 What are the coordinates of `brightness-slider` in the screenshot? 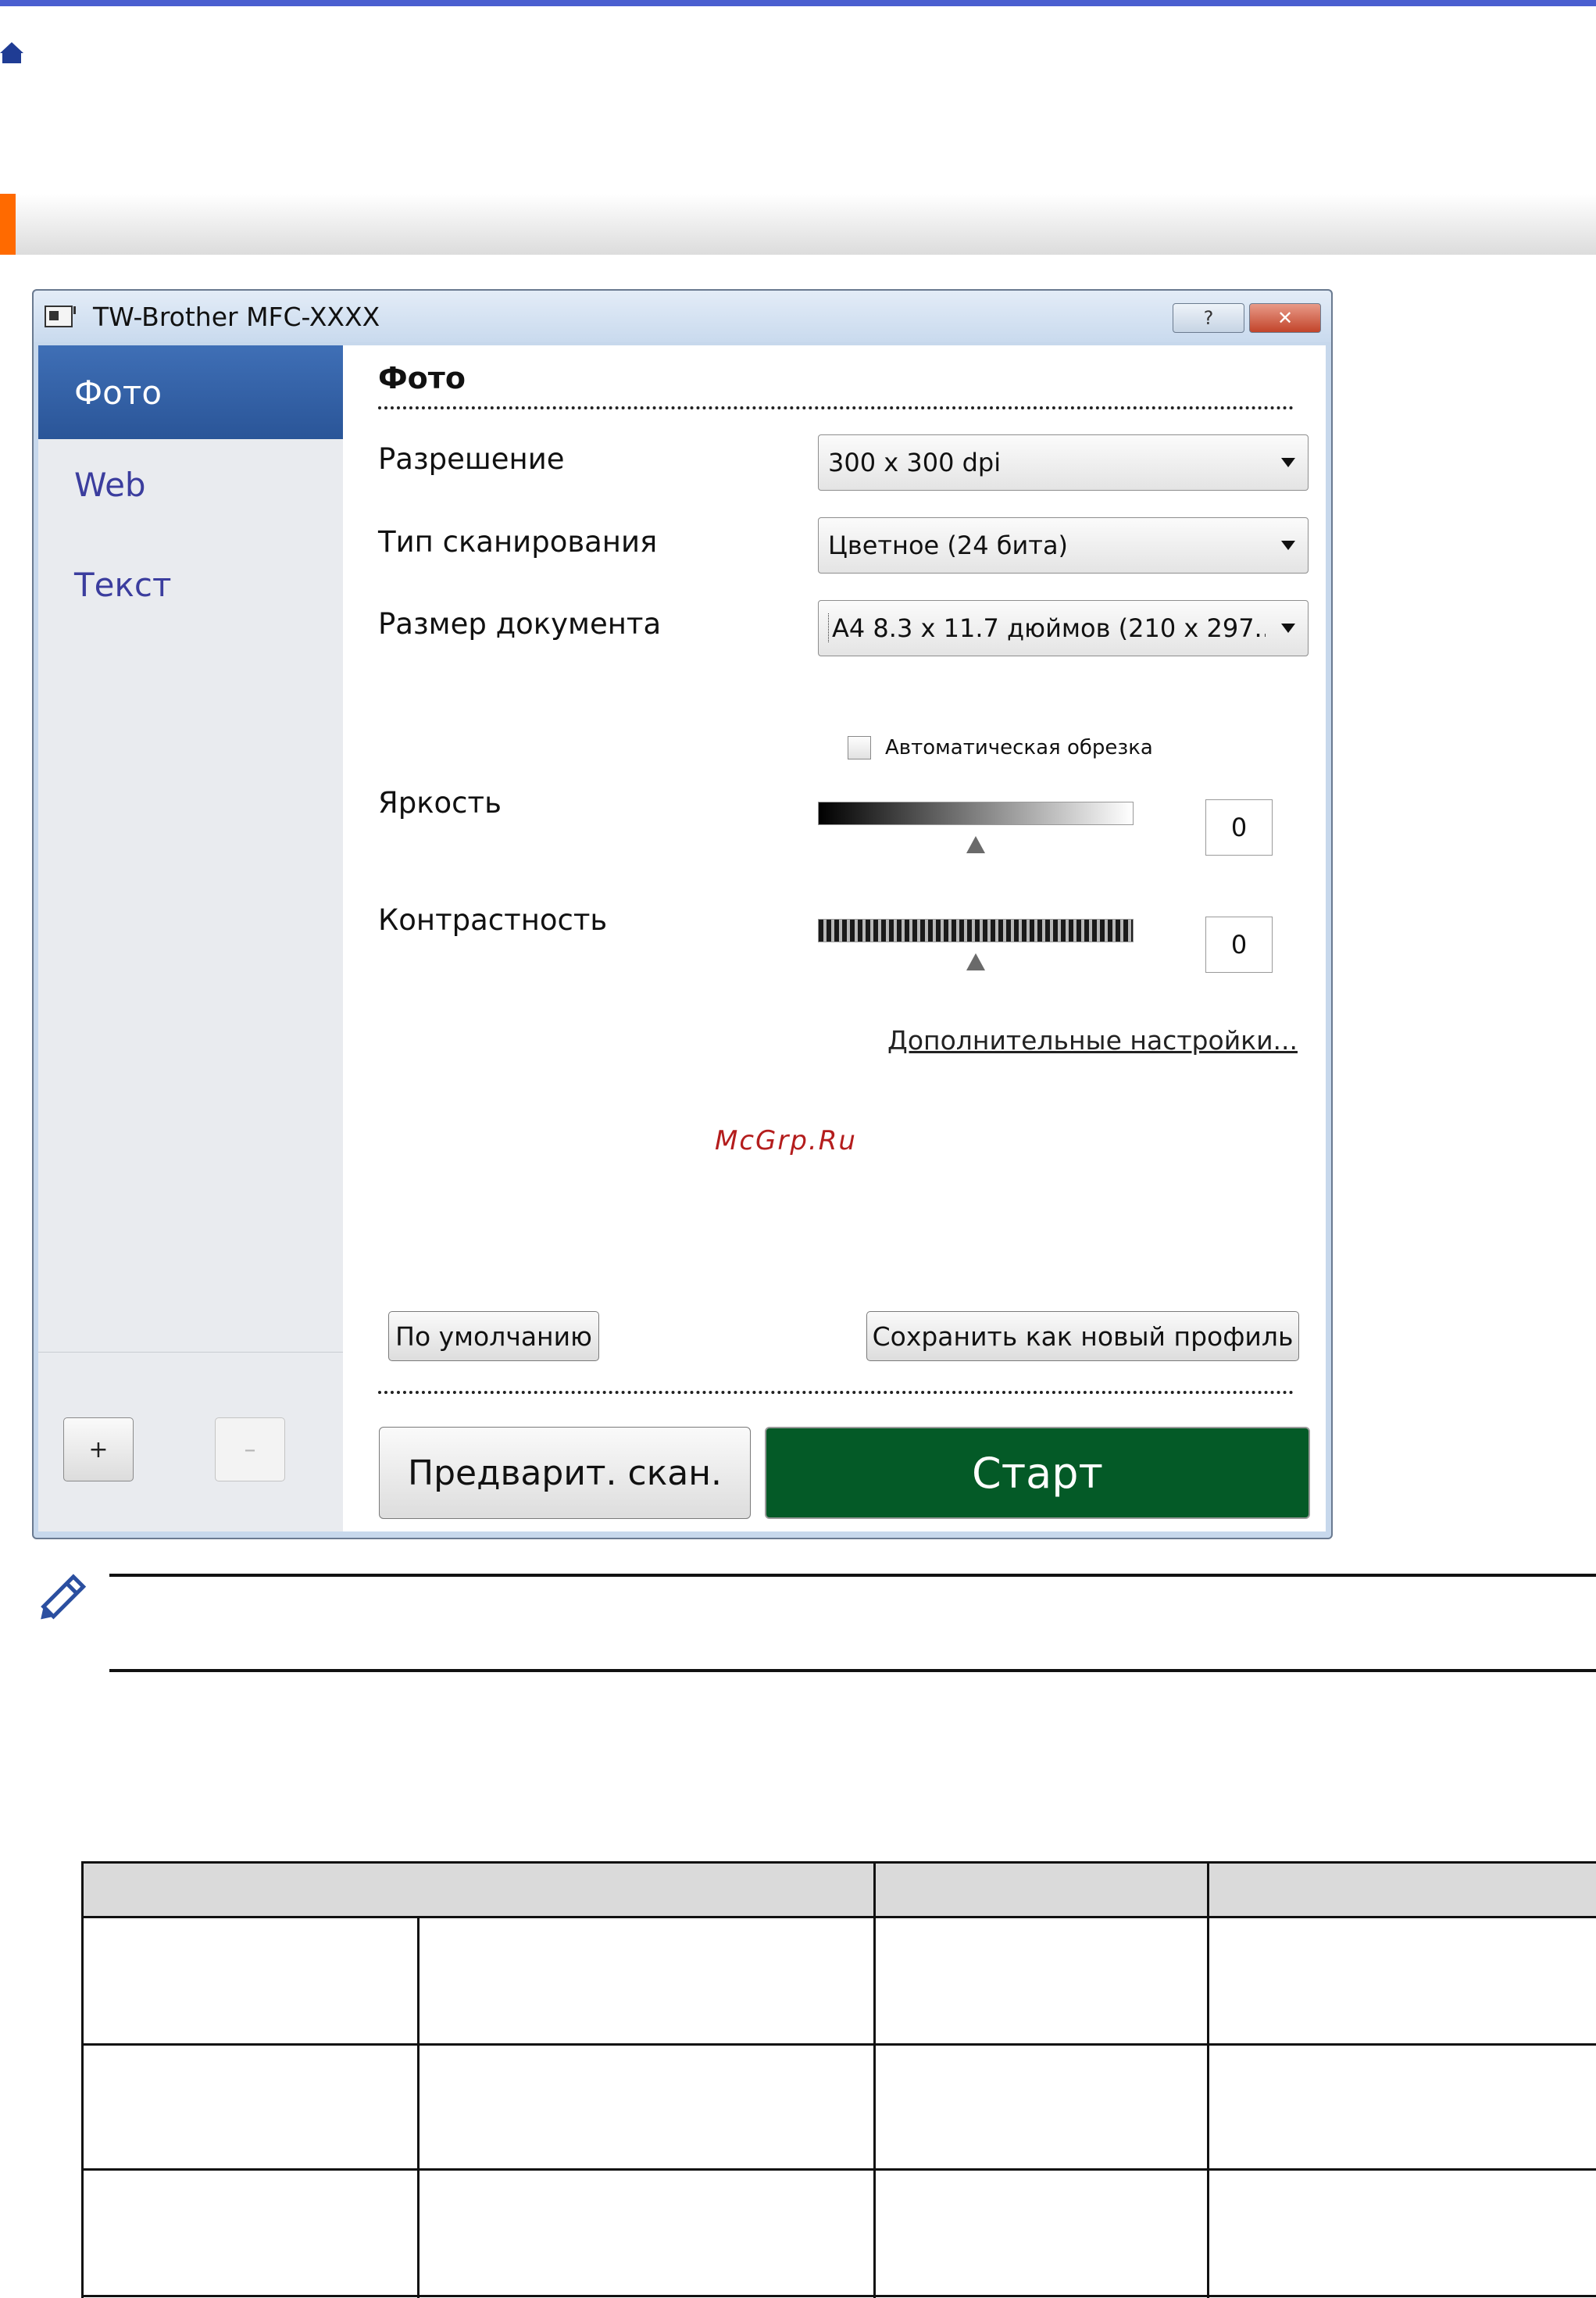 It's located at (976, 813).